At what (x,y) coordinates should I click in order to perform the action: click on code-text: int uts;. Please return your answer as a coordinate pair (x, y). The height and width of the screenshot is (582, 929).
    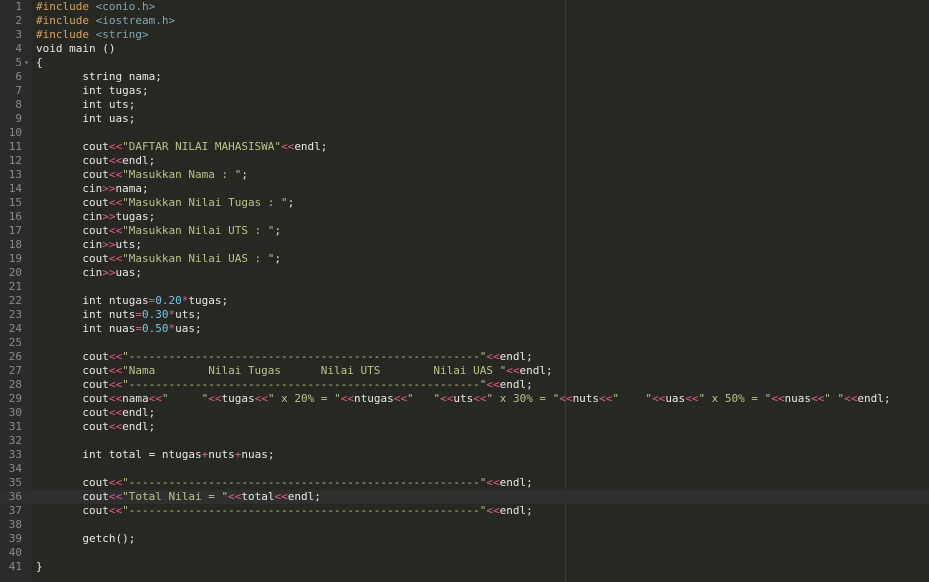
    Looking at the image, I should click on (85, 105).